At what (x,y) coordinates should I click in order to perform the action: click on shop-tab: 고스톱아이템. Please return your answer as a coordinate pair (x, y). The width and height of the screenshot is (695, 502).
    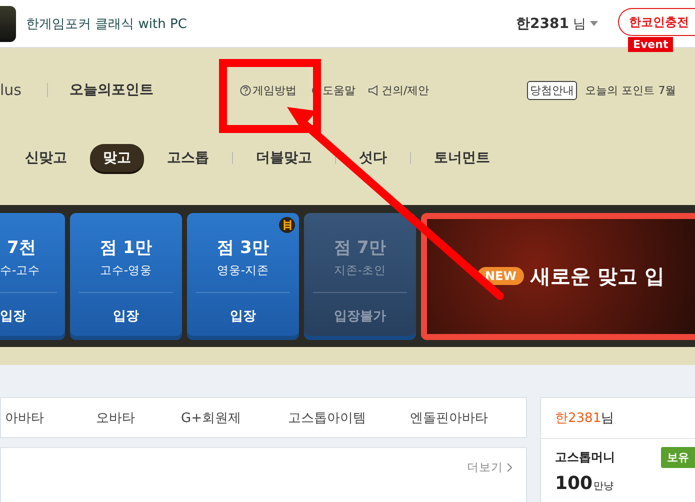
    Looking at the image, I should click on (327, 417).